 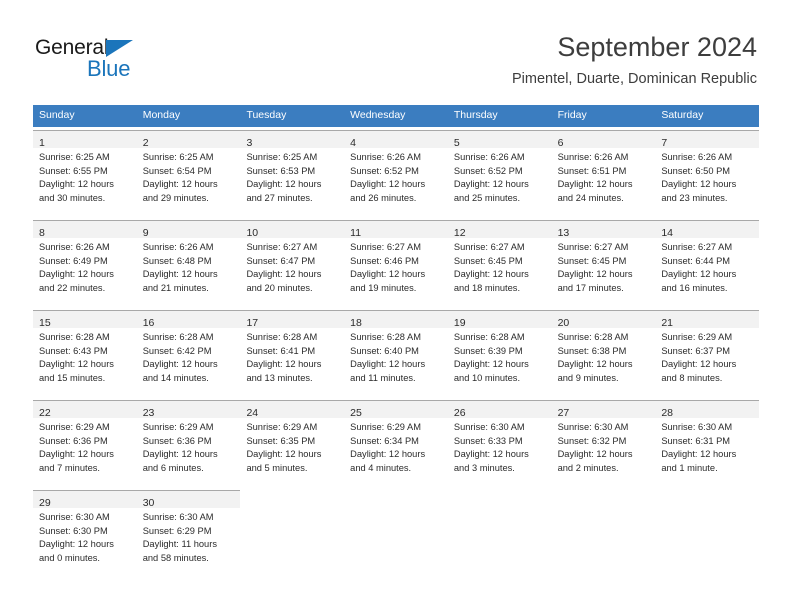 I want to click on sunset-time: Sunset: 6:29 PM, so click(x=177, y=530).